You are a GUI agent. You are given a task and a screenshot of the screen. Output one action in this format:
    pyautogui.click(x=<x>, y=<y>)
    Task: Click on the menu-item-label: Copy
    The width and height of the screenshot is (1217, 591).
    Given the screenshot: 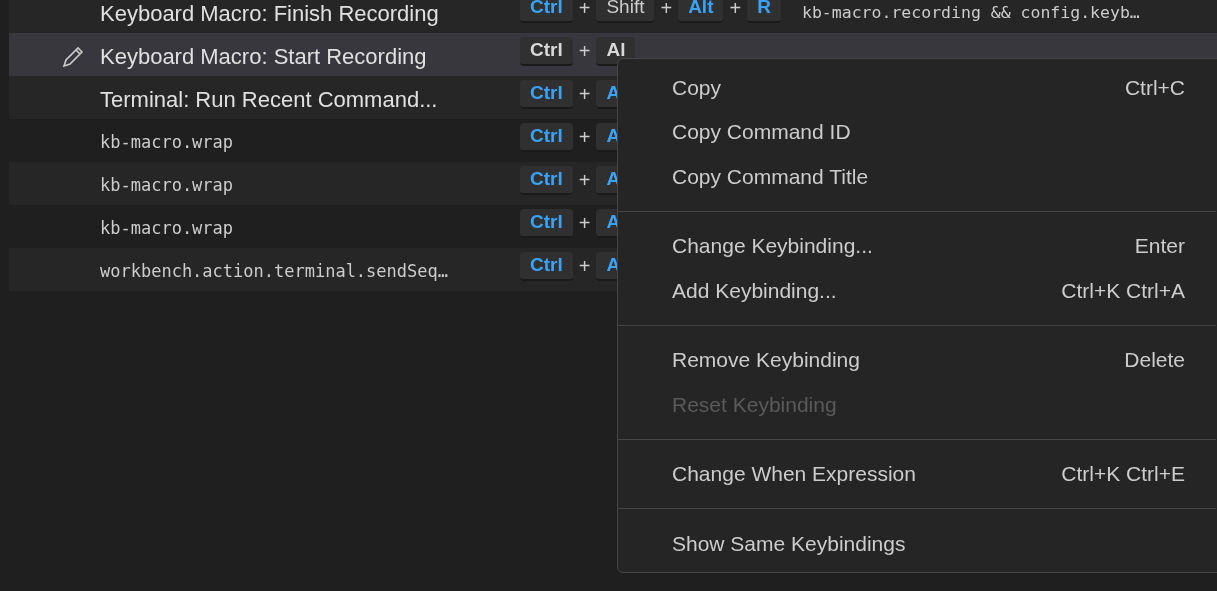 What is the action you would take?
    pyautogui.click(x=697, y=87)
    